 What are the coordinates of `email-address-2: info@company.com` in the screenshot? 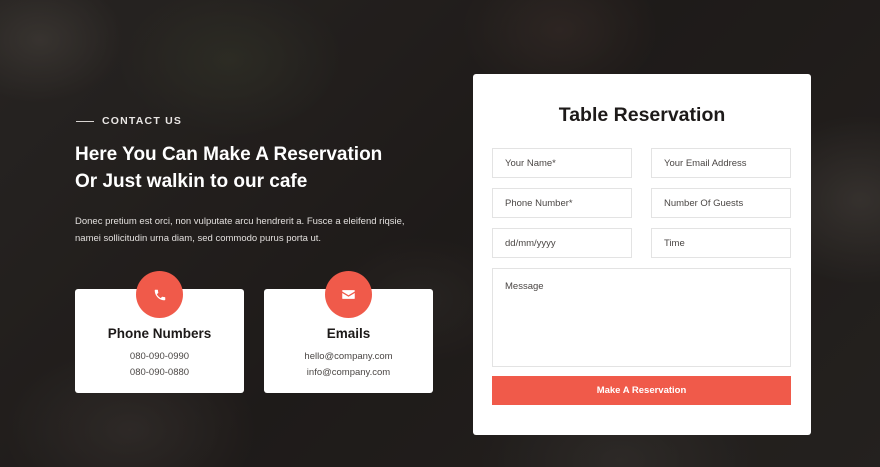 It's located at (348, 372).